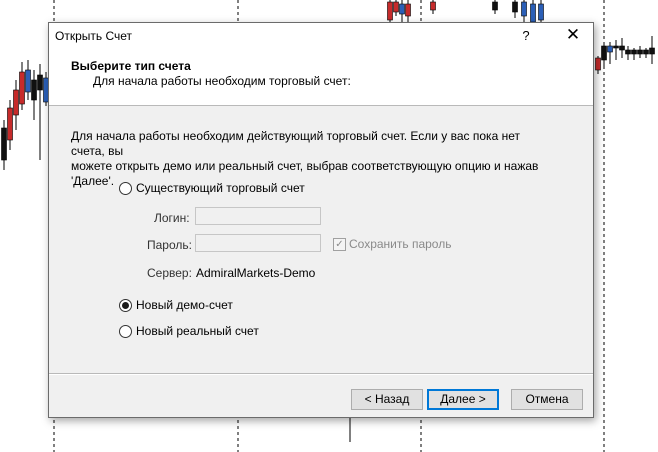  What do you see at coordinates (547, 399) in the screenshot?
I see `cancel-button: Отмена` at bounding box center [547, 399].